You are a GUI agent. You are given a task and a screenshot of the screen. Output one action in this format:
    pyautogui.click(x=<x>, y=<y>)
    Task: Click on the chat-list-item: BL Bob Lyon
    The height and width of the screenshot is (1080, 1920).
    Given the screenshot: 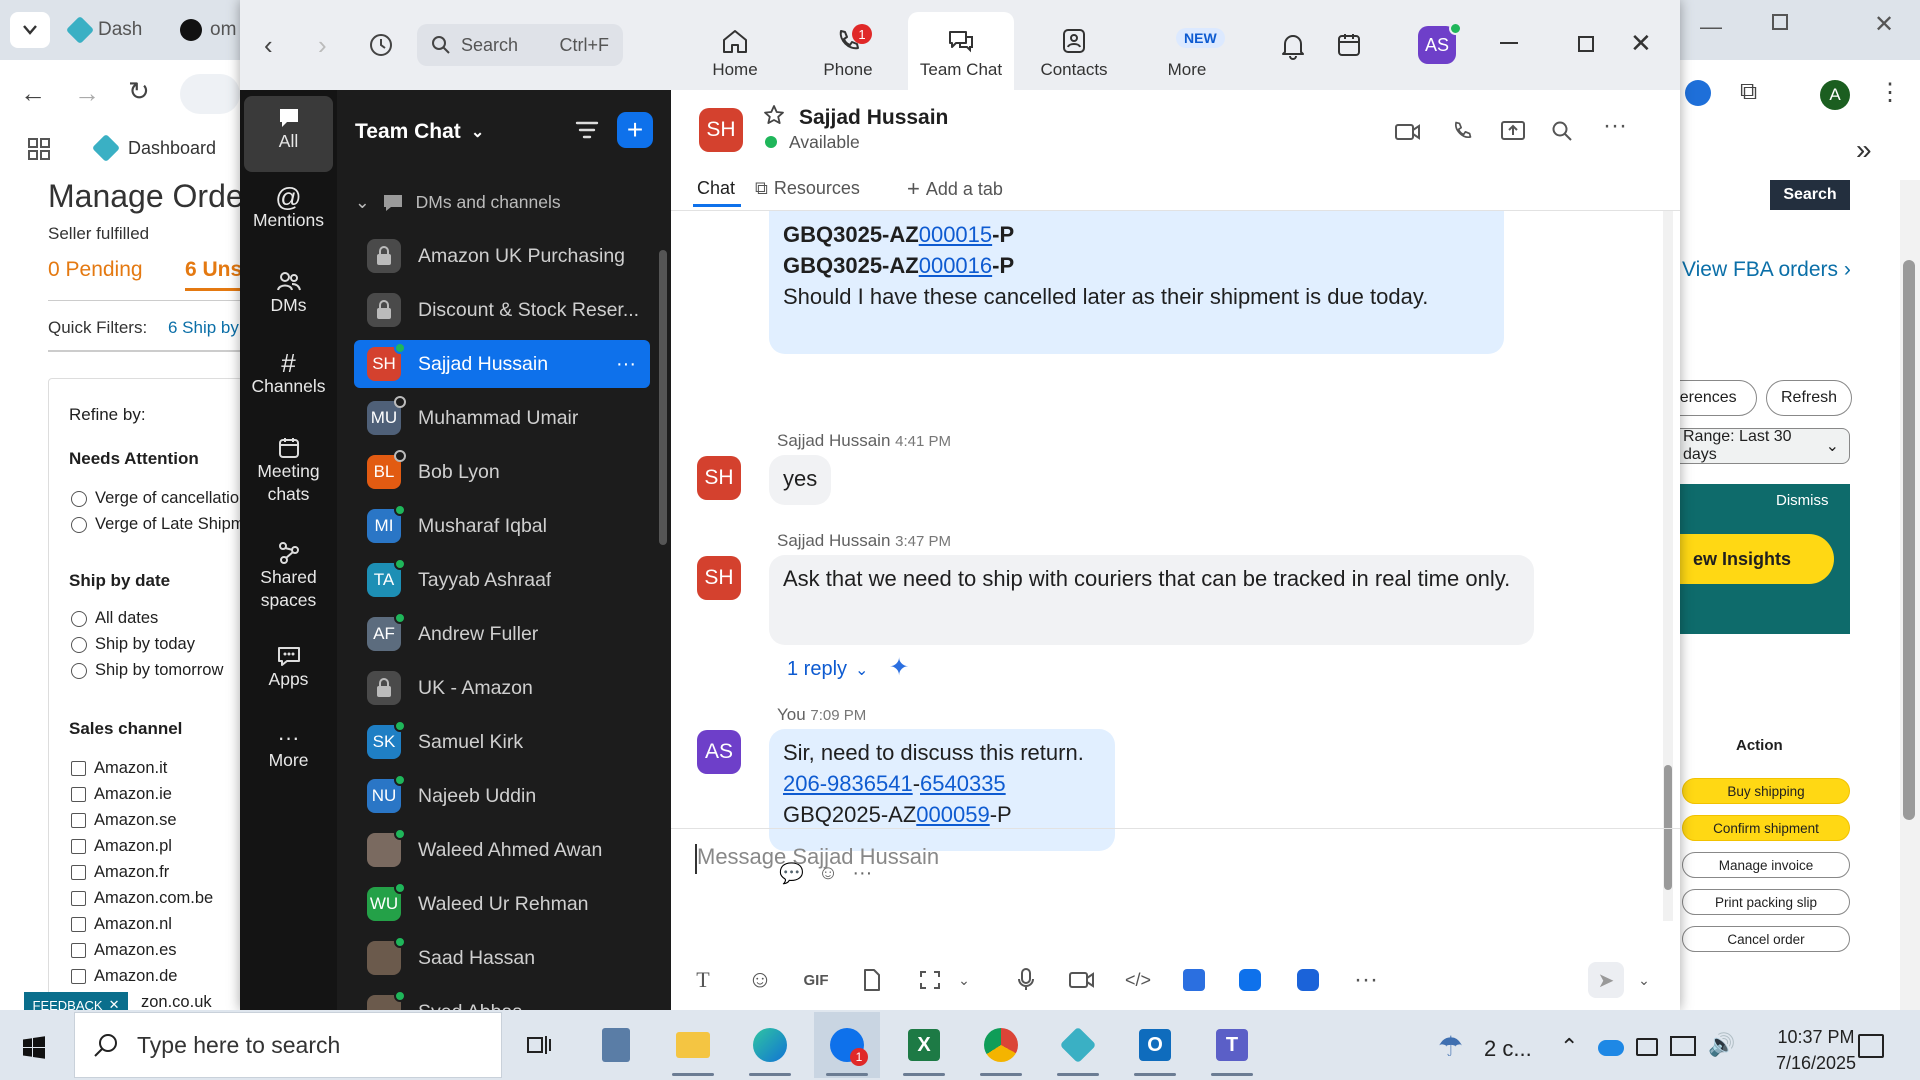 What is the action you would take?
    pyautogui.click(x=502, y=472)
    